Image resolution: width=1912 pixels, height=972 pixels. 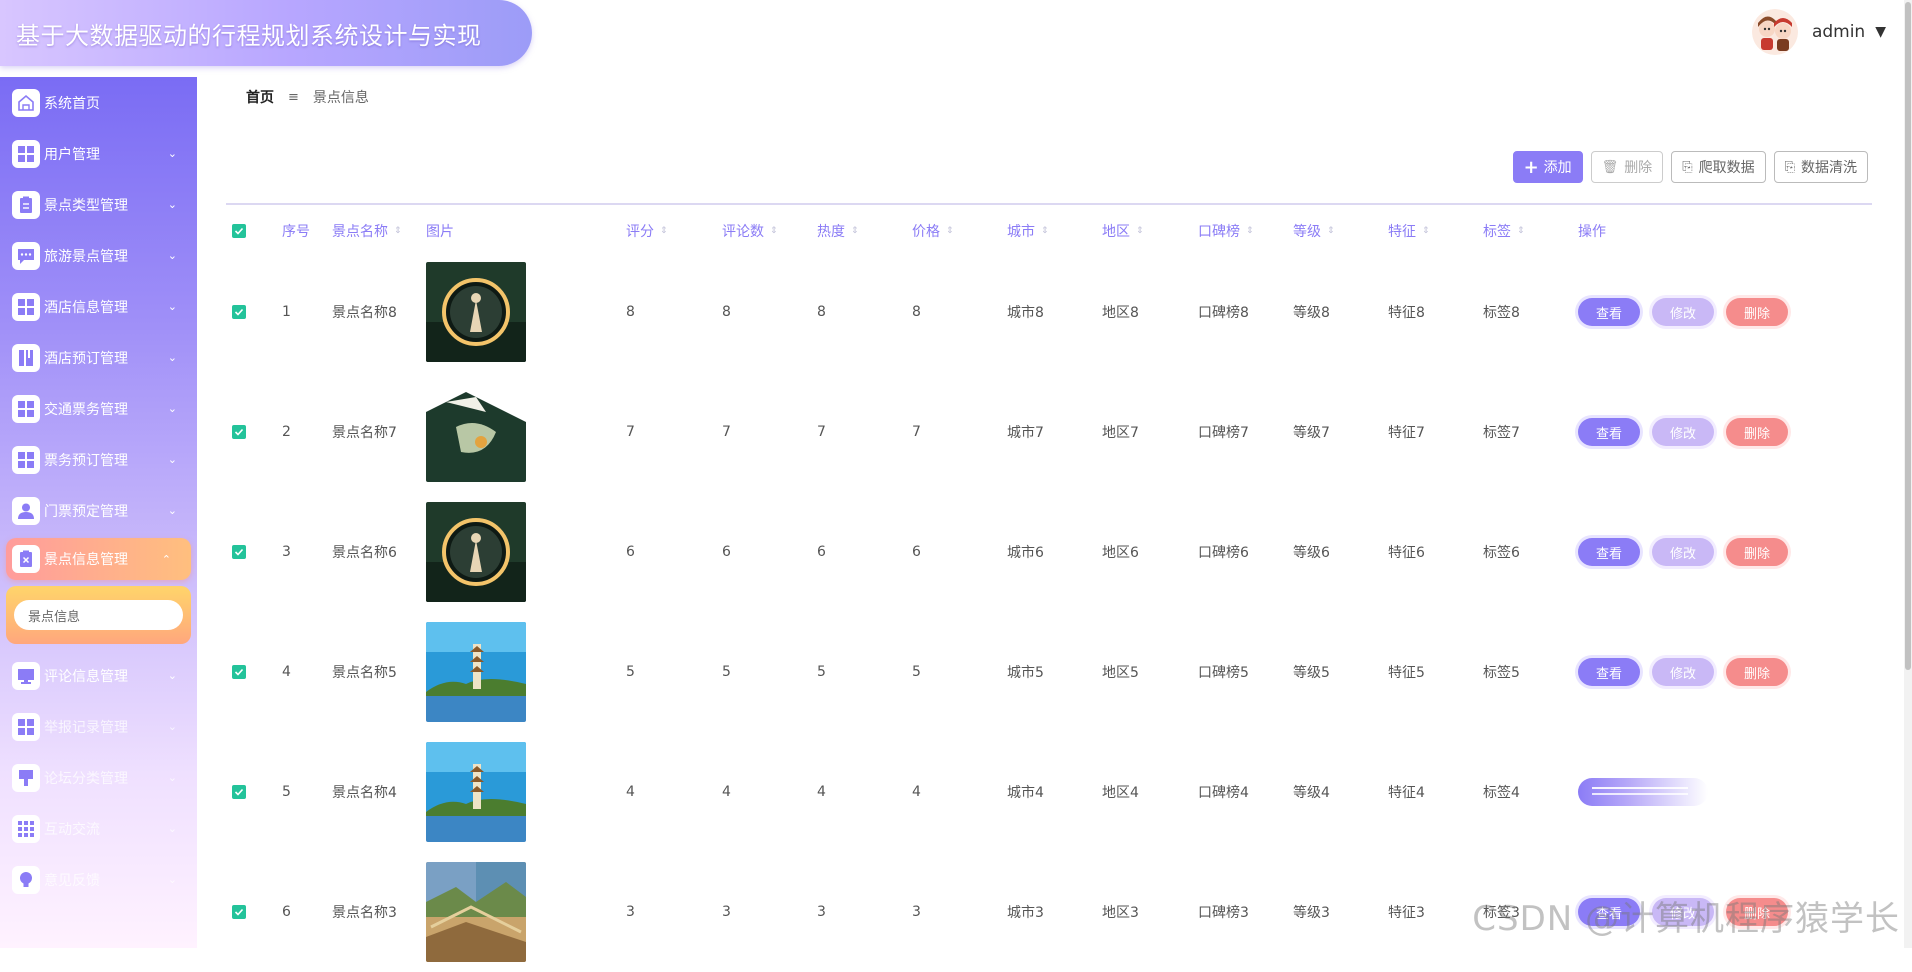 What do you see at coordinates (647, 231) in the screenshot?
I see `column-header-score: 评分⇕` at bounding box center [647, 231].